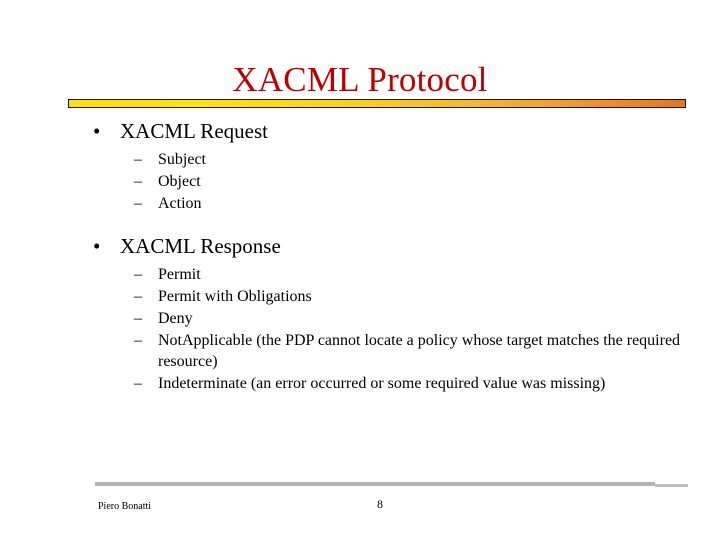 This screenshot has height=540, width=720. I want to click on bullet-heading-label: XACML Request, so click(194, 131).